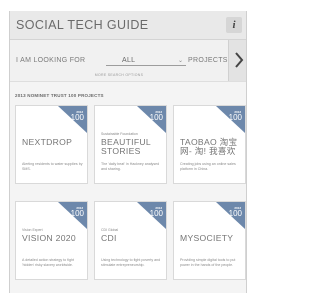  I want to click on chevron-down-icon: ⌄, so click(180, 61).